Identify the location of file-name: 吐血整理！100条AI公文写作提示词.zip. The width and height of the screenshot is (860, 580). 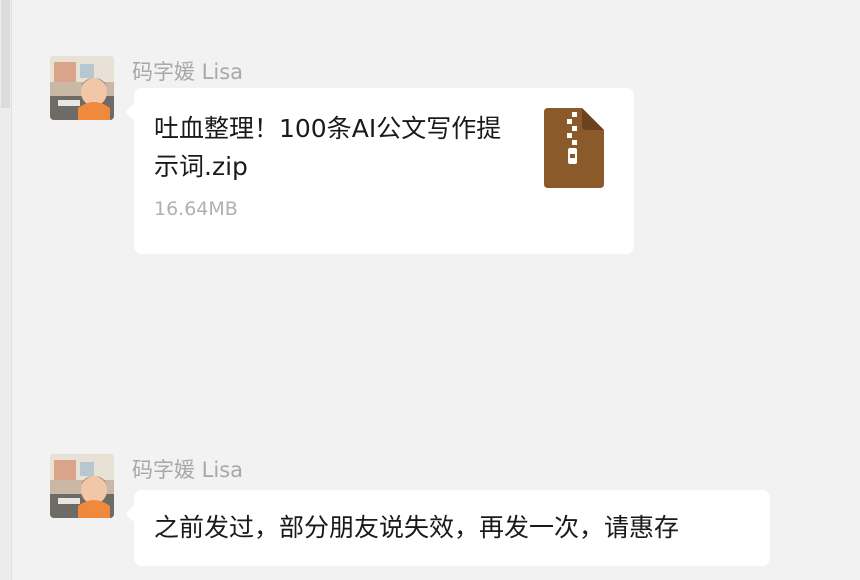
(328, 147).